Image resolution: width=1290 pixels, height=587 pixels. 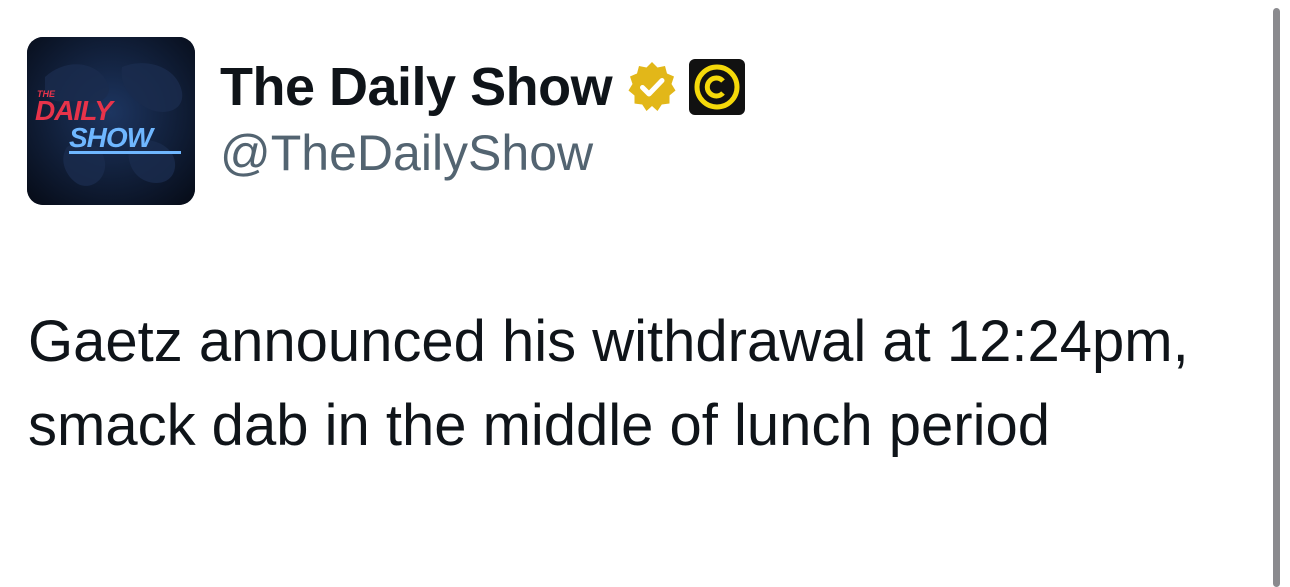 I want to click on avatar: THE DAILY SHOW, so click(x=111, y=121).